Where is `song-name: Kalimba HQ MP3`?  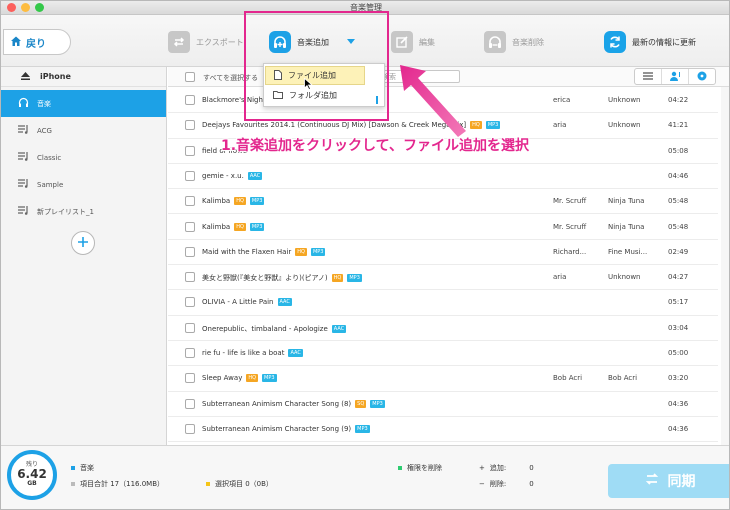 song-name: Kalimba HQ MP3 is located at coordinates (233, 226).